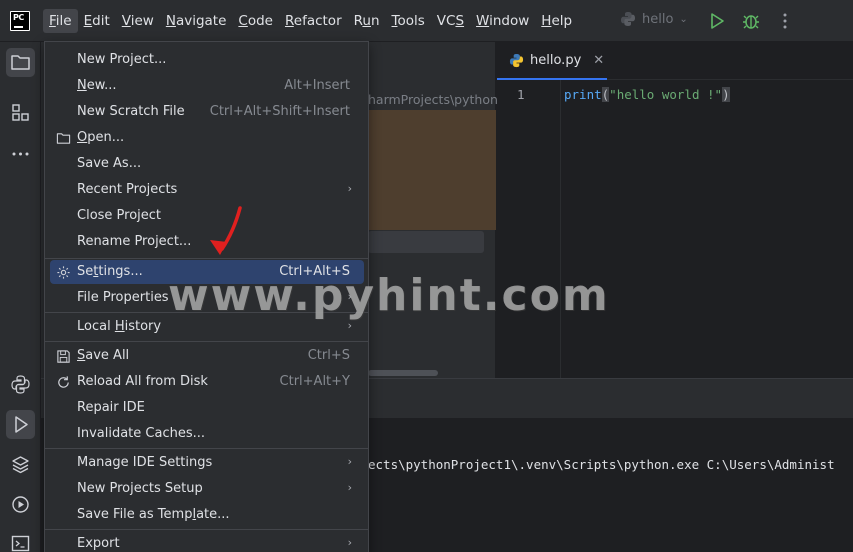 The image size is (853, 552). I want to click on menu-edit: Edit, so click(97, 21).